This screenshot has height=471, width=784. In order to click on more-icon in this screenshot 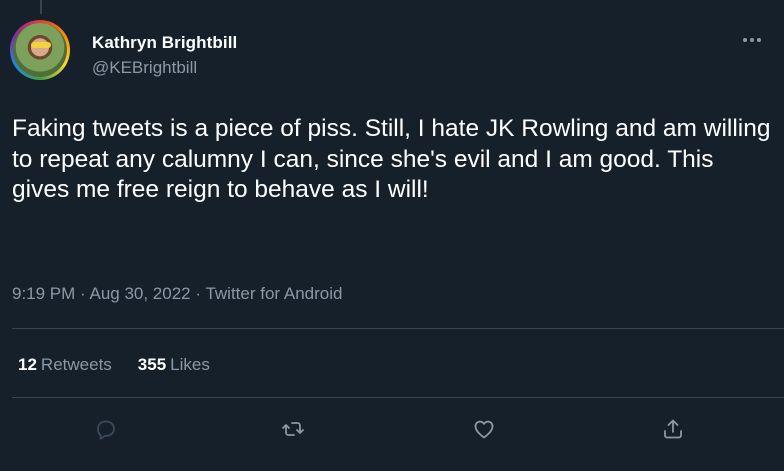, I will do `click(752, 40)`.